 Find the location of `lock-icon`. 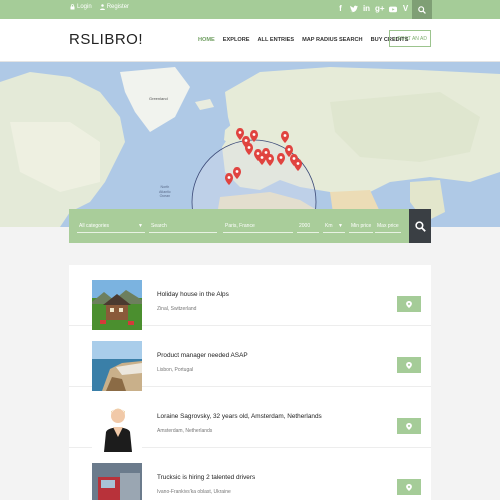

lock-icon is located at coordinates (72, 7).